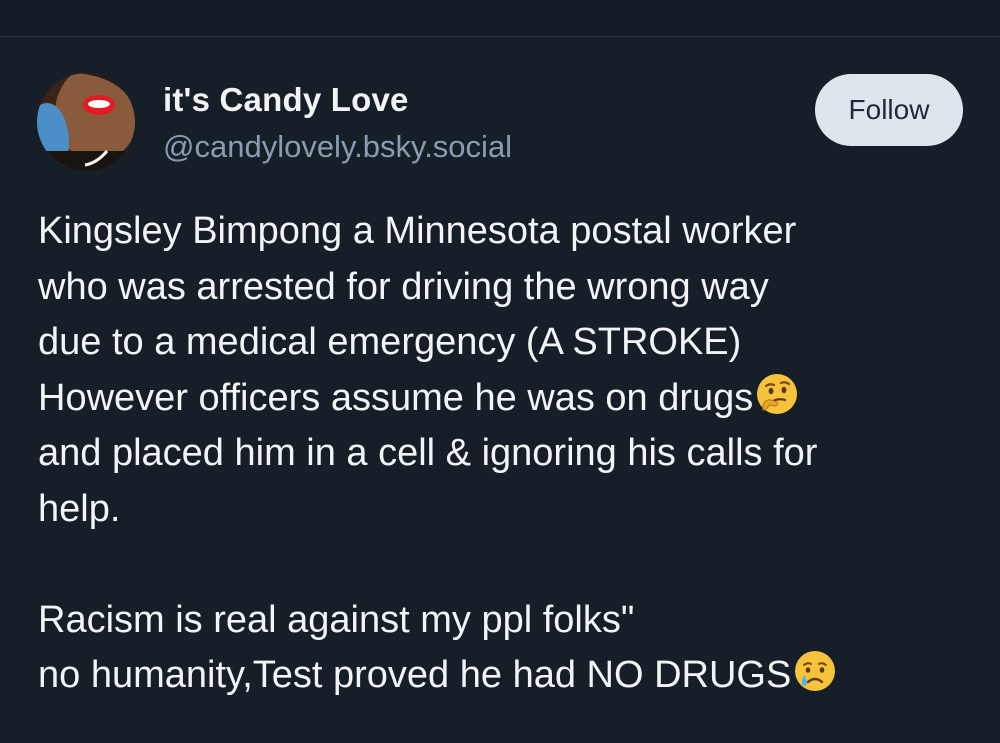 Image resolution: width=1000 pixels, height=743 pixels. I want to click on author-handle: @candylovely.bsky.social, so click(337, 147).